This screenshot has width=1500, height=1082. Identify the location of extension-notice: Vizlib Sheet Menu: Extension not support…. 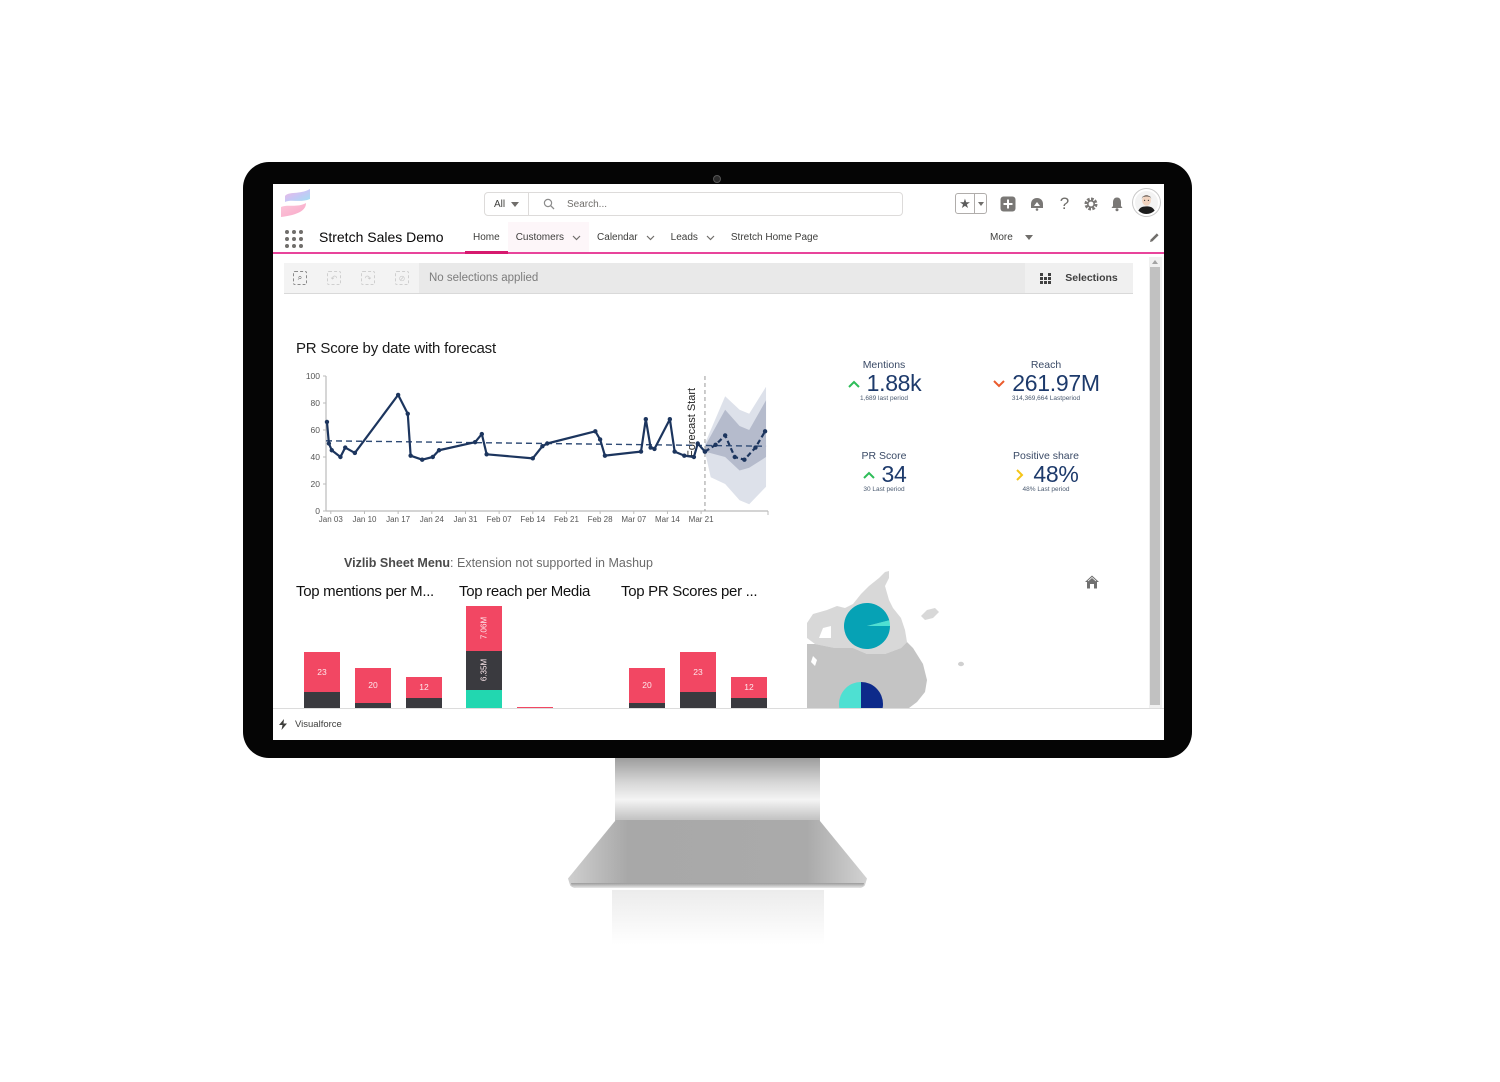
(498, 563).